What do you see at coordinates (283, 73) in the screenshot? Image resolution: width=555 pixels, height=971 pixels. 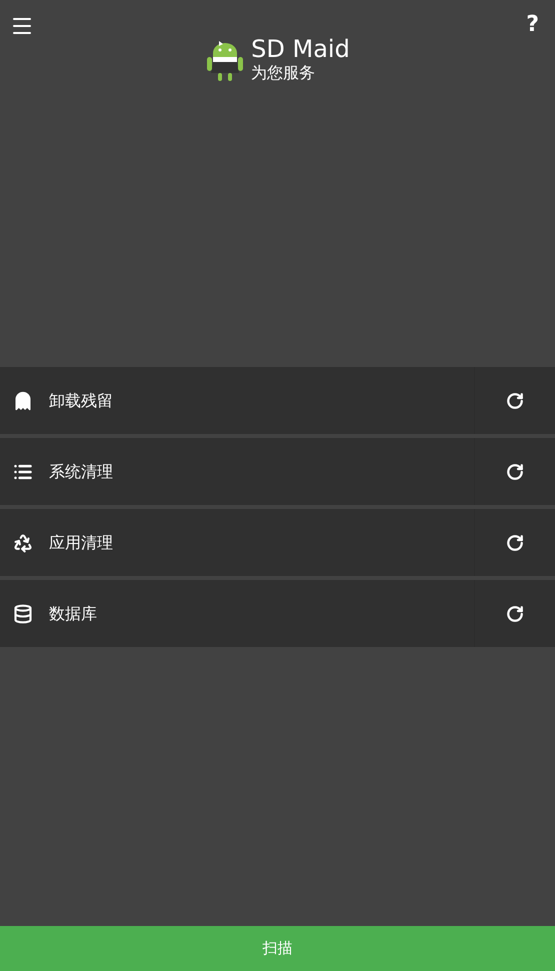 I see `app-subtitle: 为您服务` at bounding box center [283, 73].